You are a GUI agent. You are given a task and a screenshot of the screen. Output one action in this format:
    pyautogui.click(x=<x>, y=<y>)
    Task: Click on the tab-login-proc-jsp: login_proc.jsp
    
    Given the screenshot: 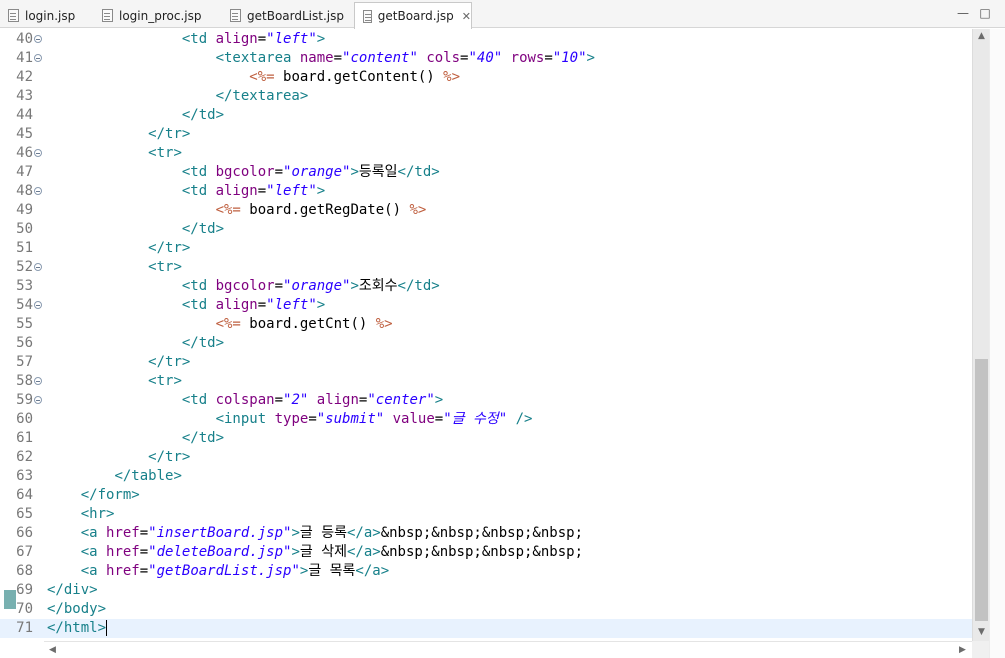 What is the action you would take?
    pyautogui.click(x=158, y=15)
    